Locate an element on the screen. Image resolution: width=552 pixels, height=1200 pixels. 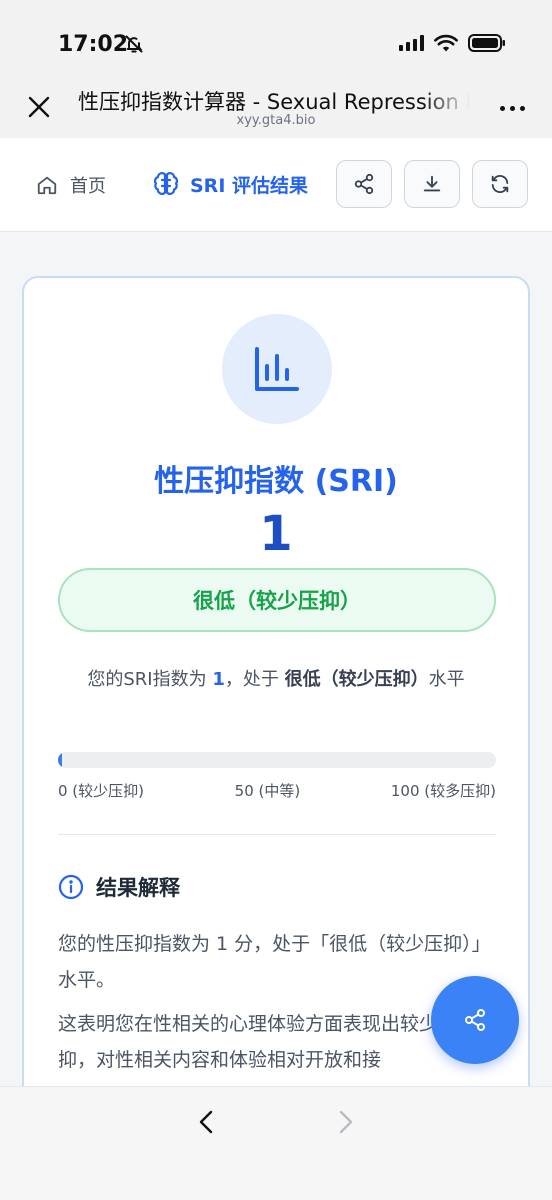
floating-share-button is located at coordinates (475, 1020).